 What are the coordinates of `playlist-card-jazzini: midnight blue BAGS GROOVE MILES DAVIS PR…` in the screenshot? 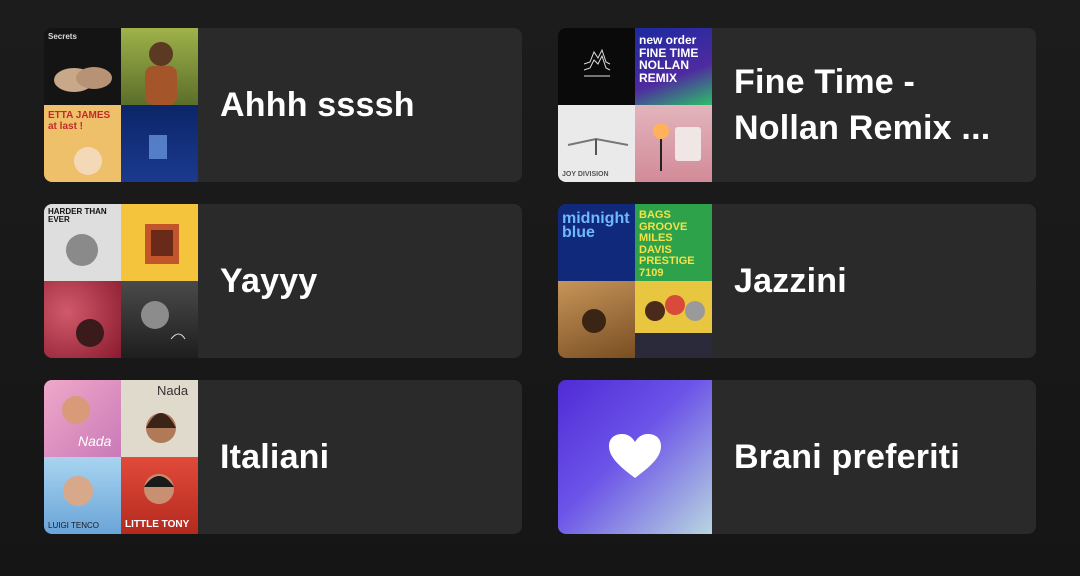 It's located at (797, 281).